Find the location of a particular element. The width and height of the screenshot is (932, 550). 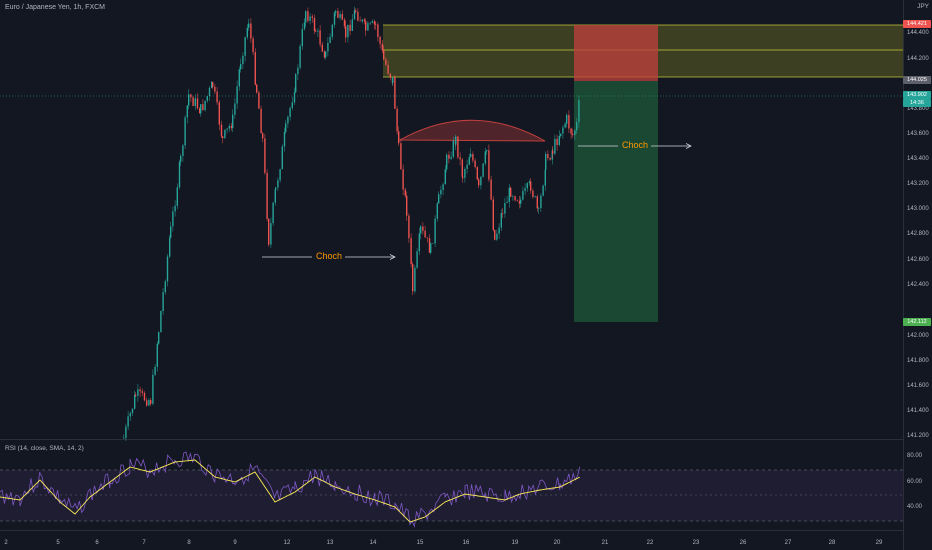

price-tick: 142.800 is located at coordinates (918, 234).